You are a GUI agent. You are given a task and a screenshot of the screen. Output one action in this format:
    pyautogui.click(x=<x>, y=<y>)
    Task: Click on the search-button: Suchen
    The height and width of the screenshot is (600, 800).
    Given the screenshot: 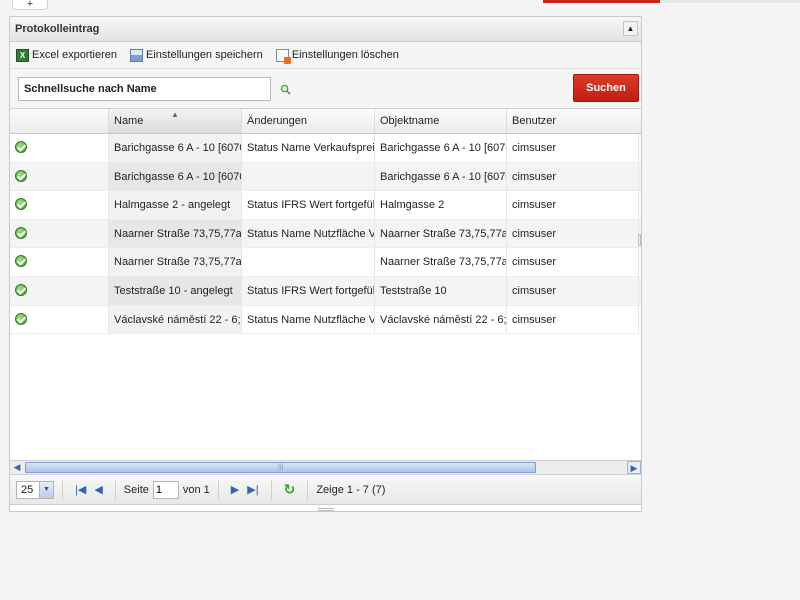 What is the action you would take?
    pyautogui.click(x=606, y=88)
    